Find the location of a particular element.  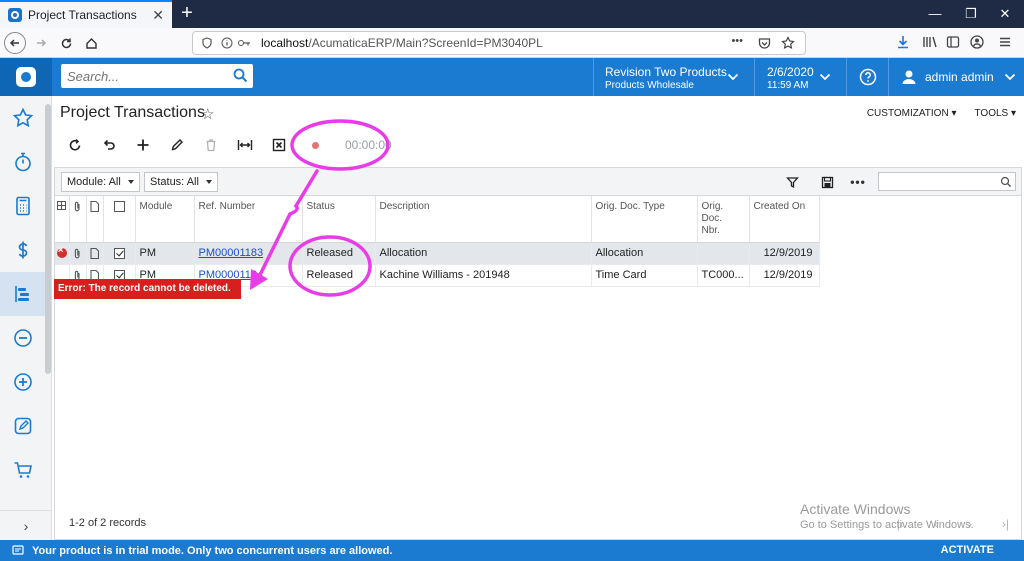

user-menu: admin admin is located at coordinates (956, 77).